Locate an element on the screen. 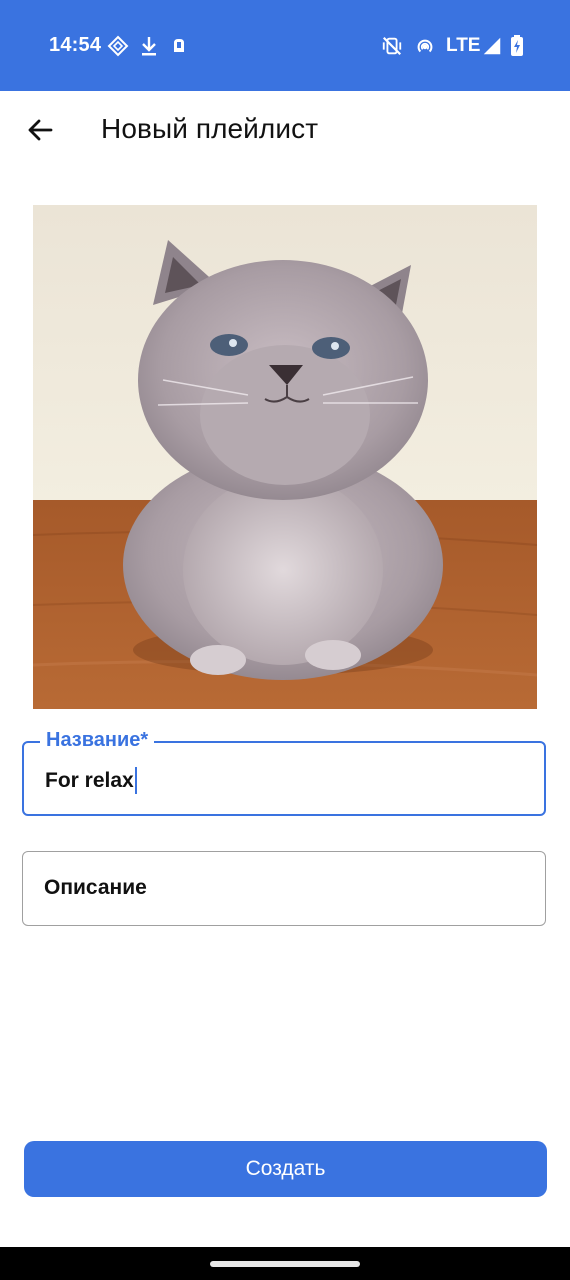 This screenshot has width=570, height=1280. network-type: LTE is located at coordinates (463, 45).